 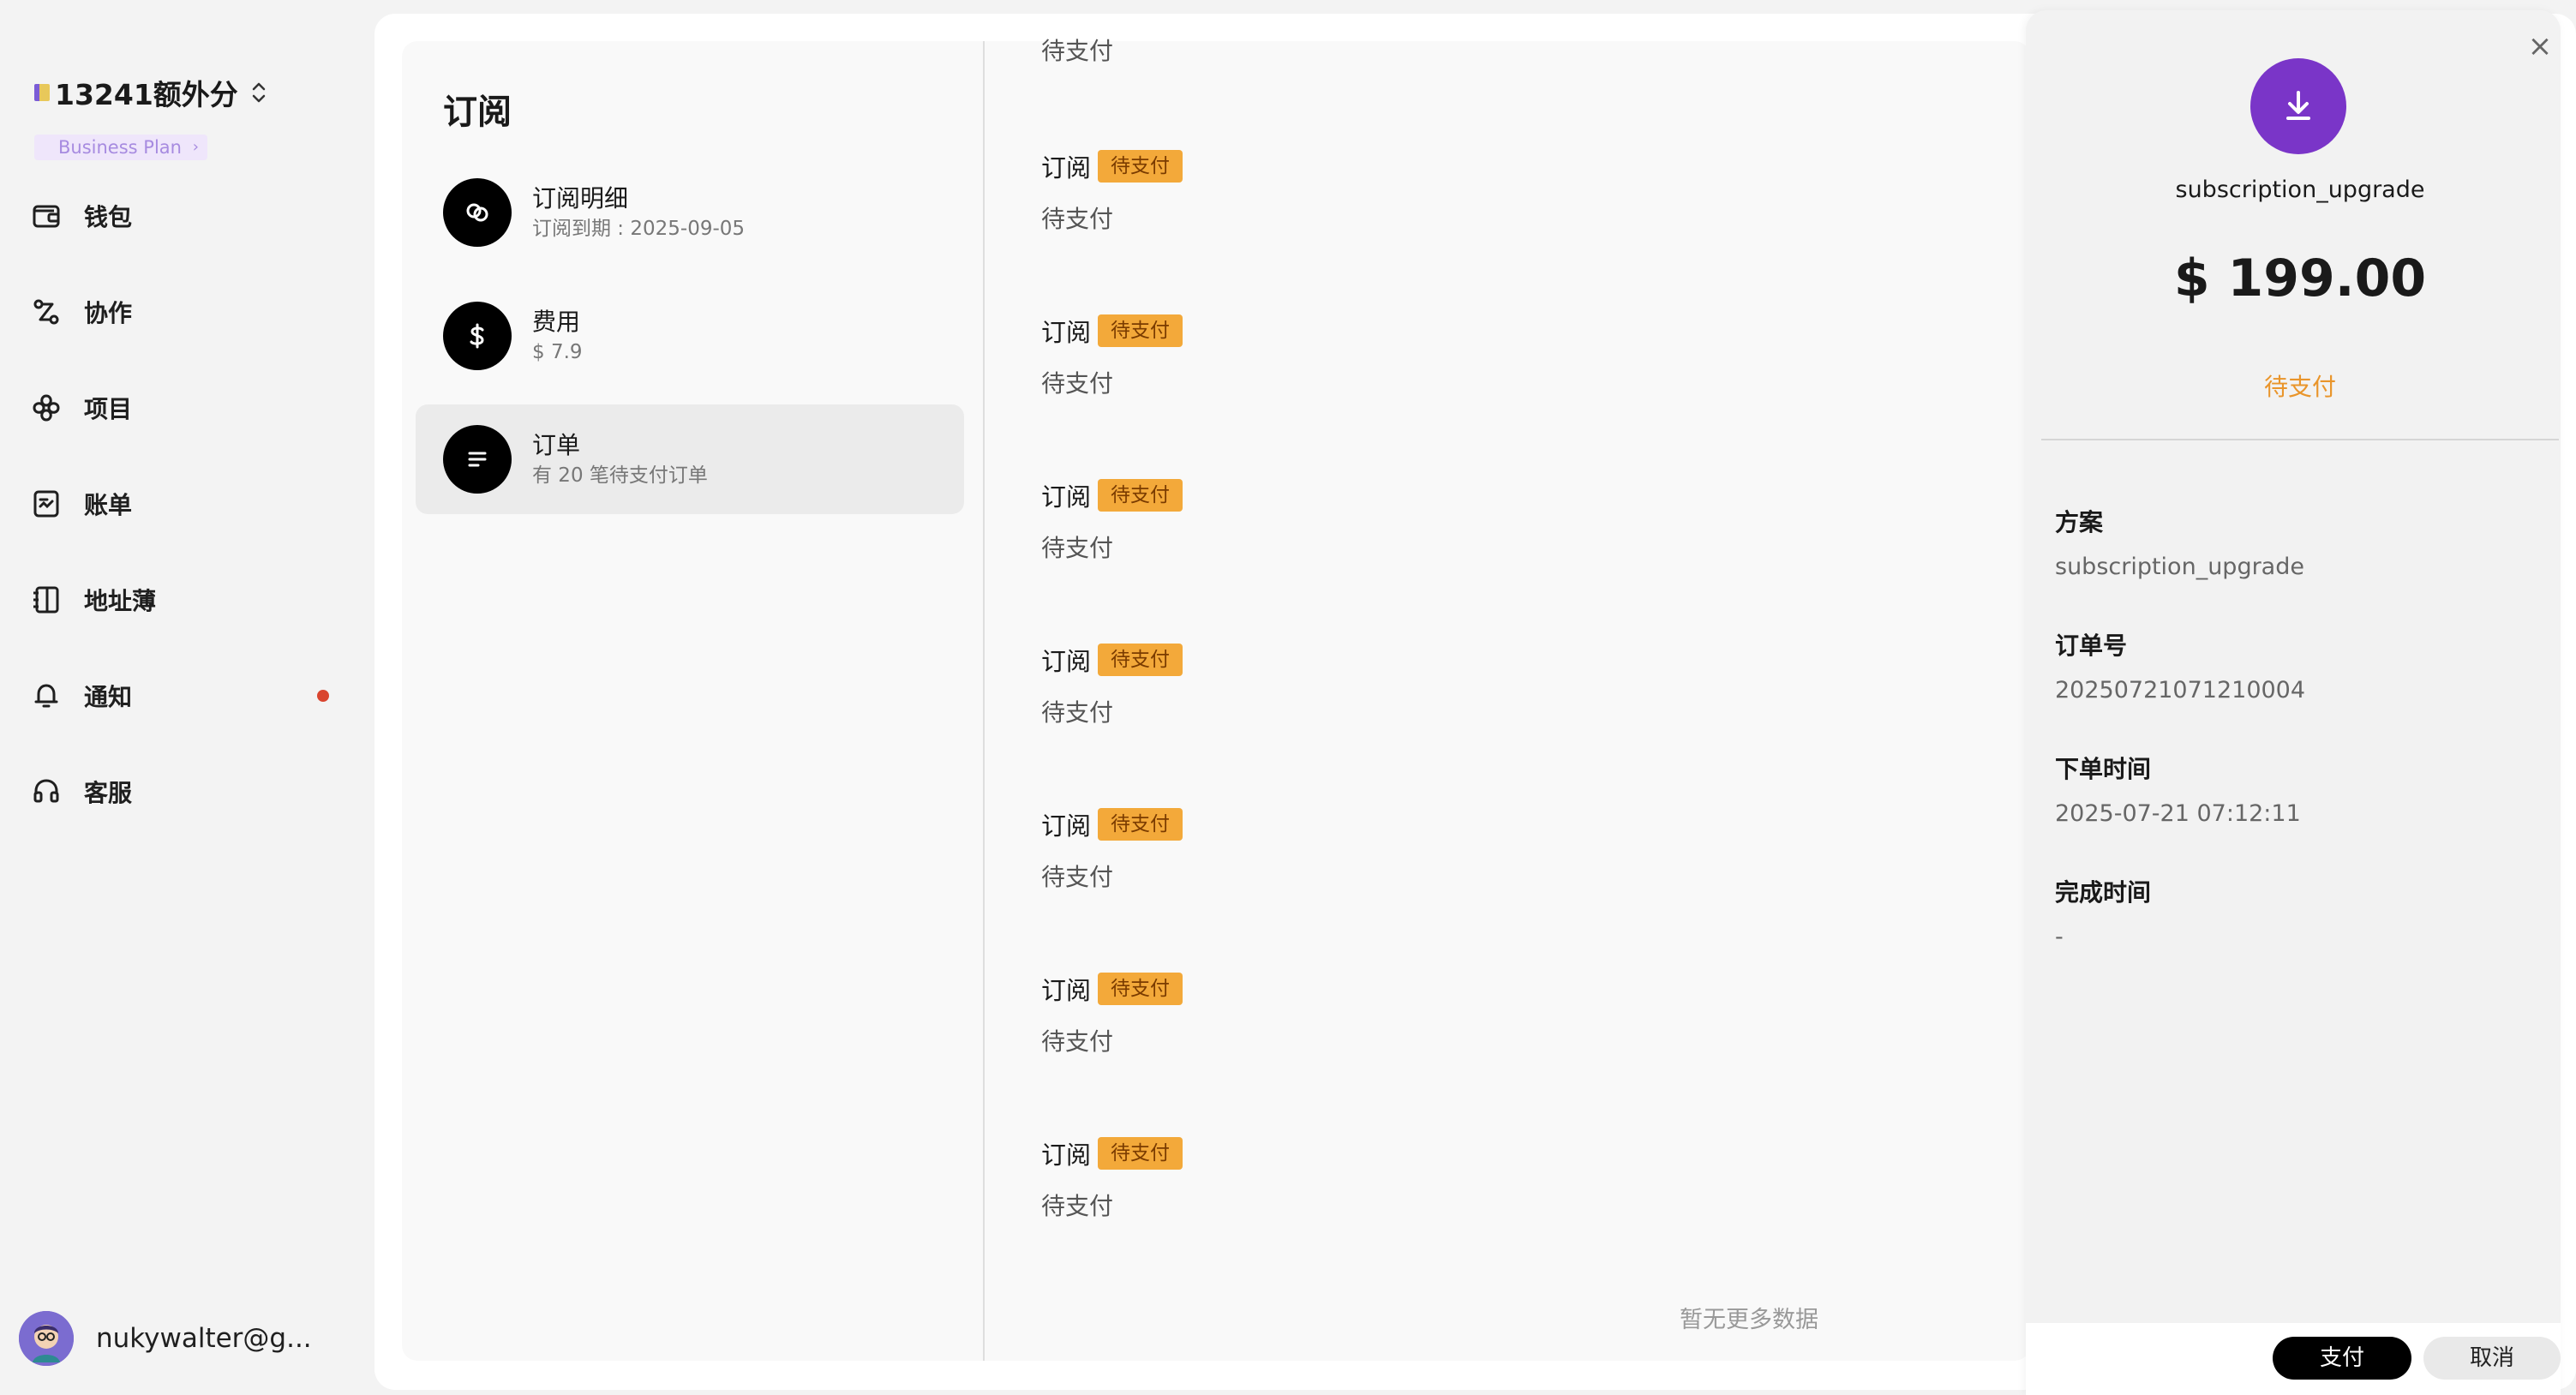 I want to click on order-amount: $ 199.00, so click(x=2300, y=278).